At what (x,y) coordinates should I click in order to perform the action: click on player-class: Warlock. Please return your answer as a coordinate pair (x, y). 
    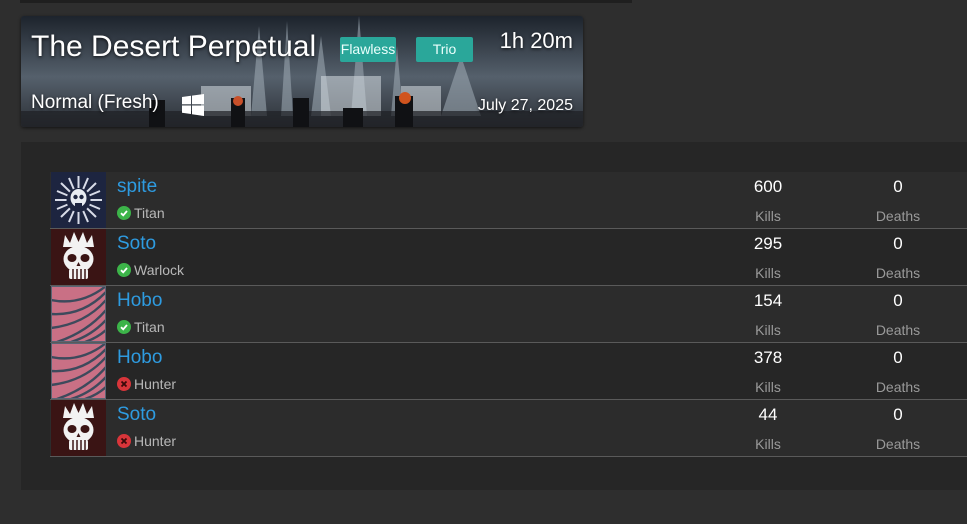
    Looking at the image, I should click on (150, 270).